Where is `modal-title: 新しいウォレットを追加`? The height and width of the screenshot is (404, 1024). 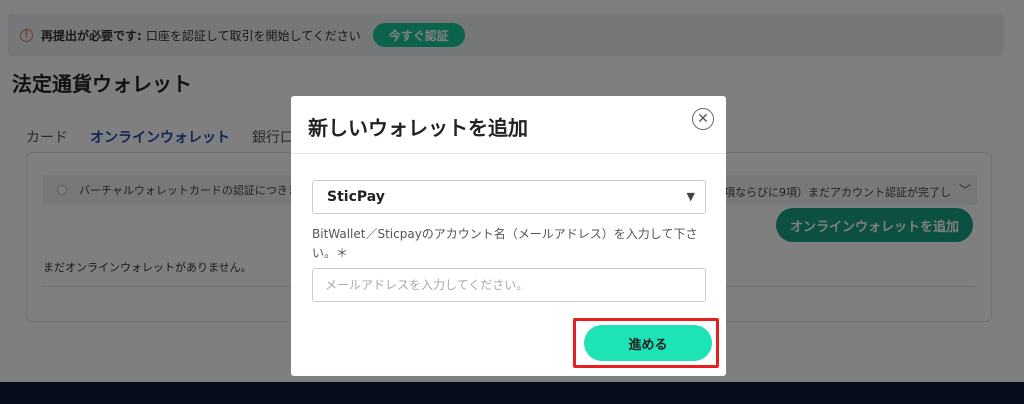 modal-title: 新しいウォレットを追加 is located at coordinates (418, 128).